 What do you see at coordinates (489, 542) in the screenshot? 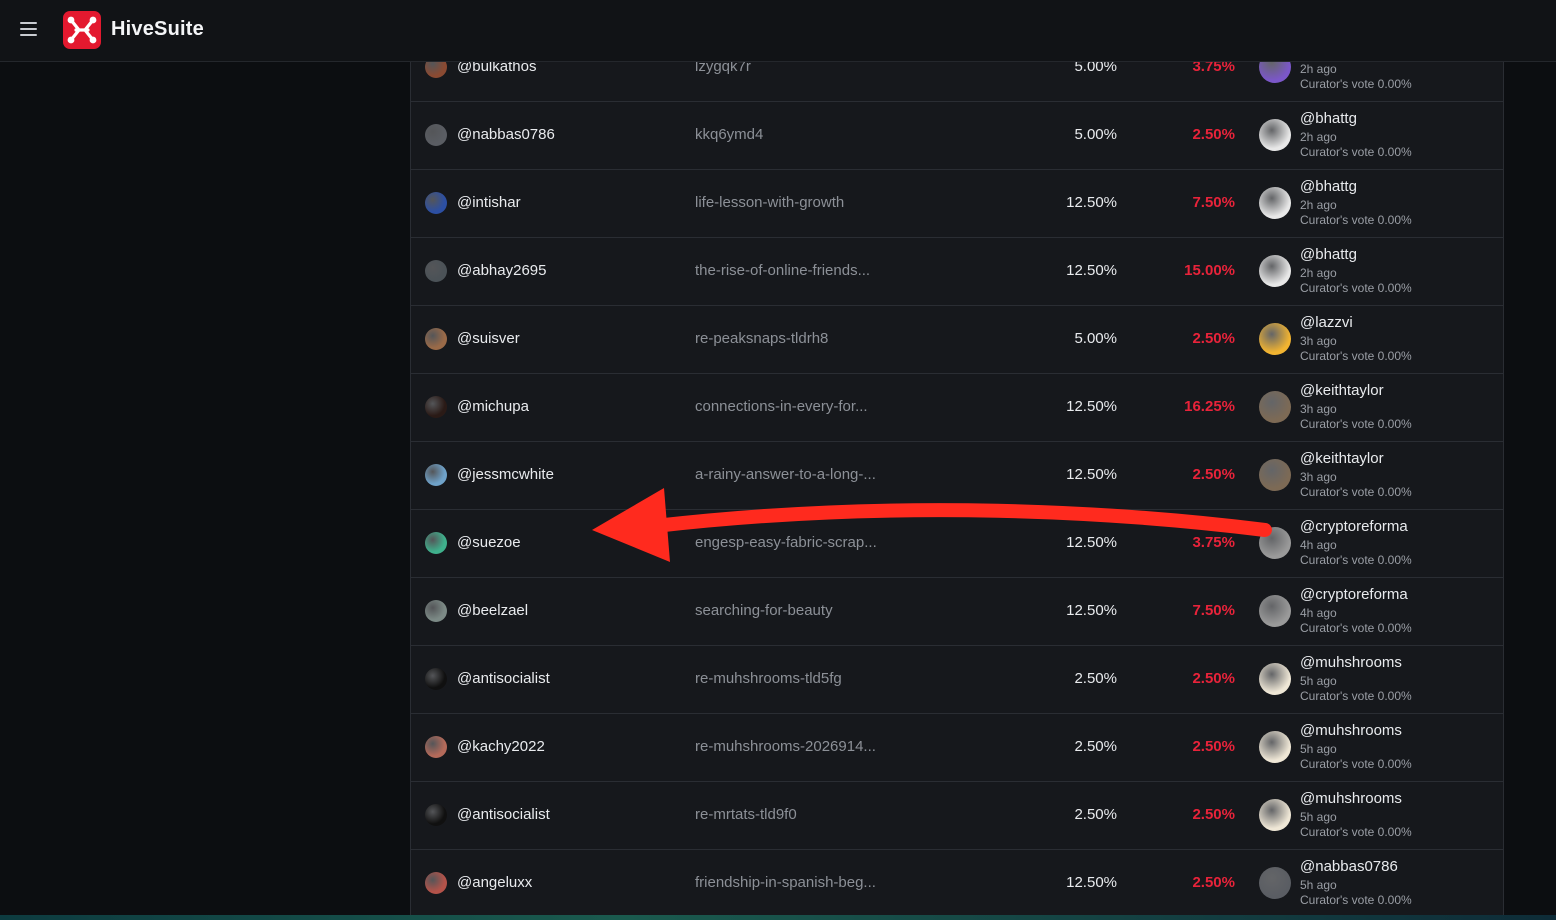
I see `author-link: @suezoe` at bounding box center [489, 542].